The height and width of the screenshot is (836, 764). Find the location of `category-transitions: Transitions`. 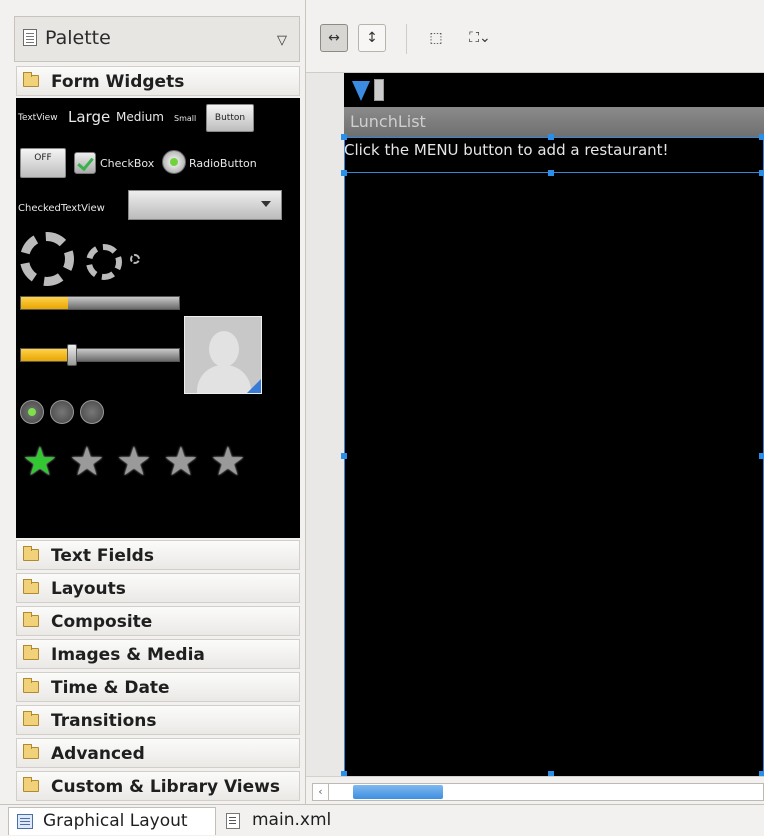

category-transitions: Transitions is located at coordinates (158, 720).